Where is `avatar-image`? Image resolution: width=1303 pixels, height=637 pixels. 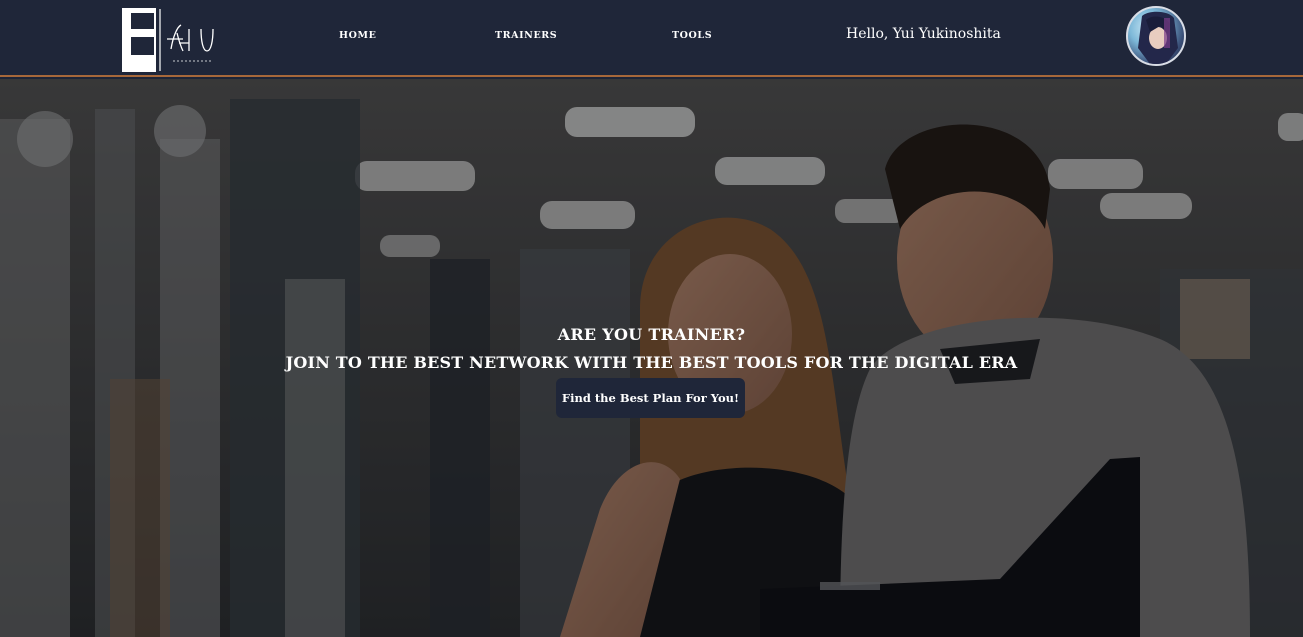
avatar-image is located at coordinates (1158, 37).